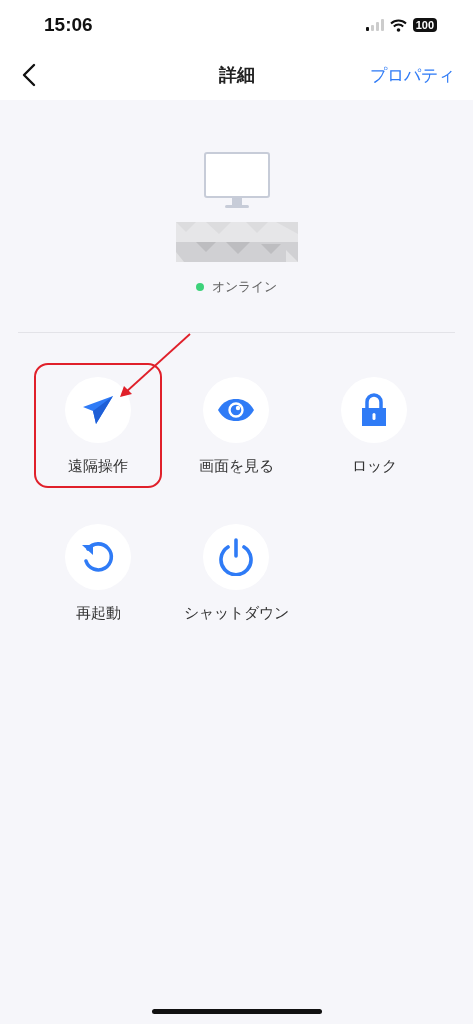  Describe the element at coordinates (374, 25) in the screenshot. I see `signal-icon` at that location.